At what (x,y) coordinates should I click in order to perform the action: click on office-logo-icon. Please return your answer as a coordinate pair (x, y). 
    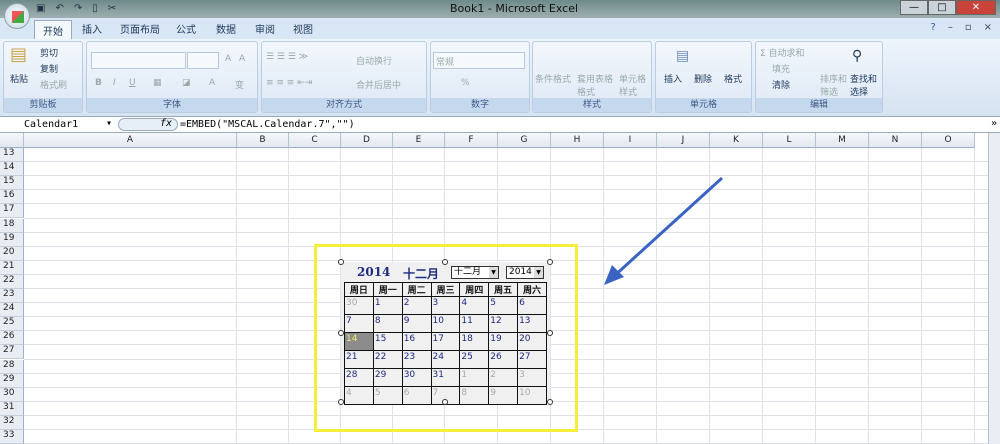
    Looking at the image, I should click on (18, 17).